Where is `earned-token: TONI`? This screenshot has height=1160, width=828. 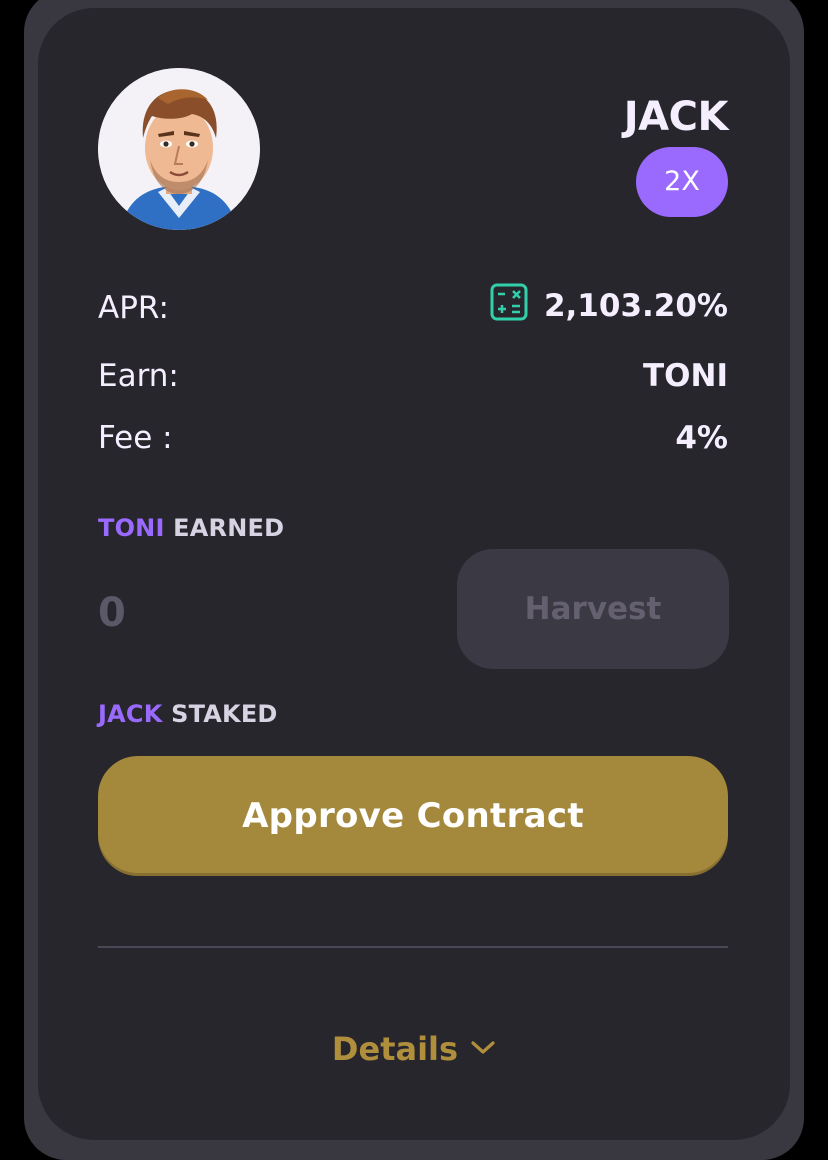 earned-token: TONI is located at coordinates (131, 528).